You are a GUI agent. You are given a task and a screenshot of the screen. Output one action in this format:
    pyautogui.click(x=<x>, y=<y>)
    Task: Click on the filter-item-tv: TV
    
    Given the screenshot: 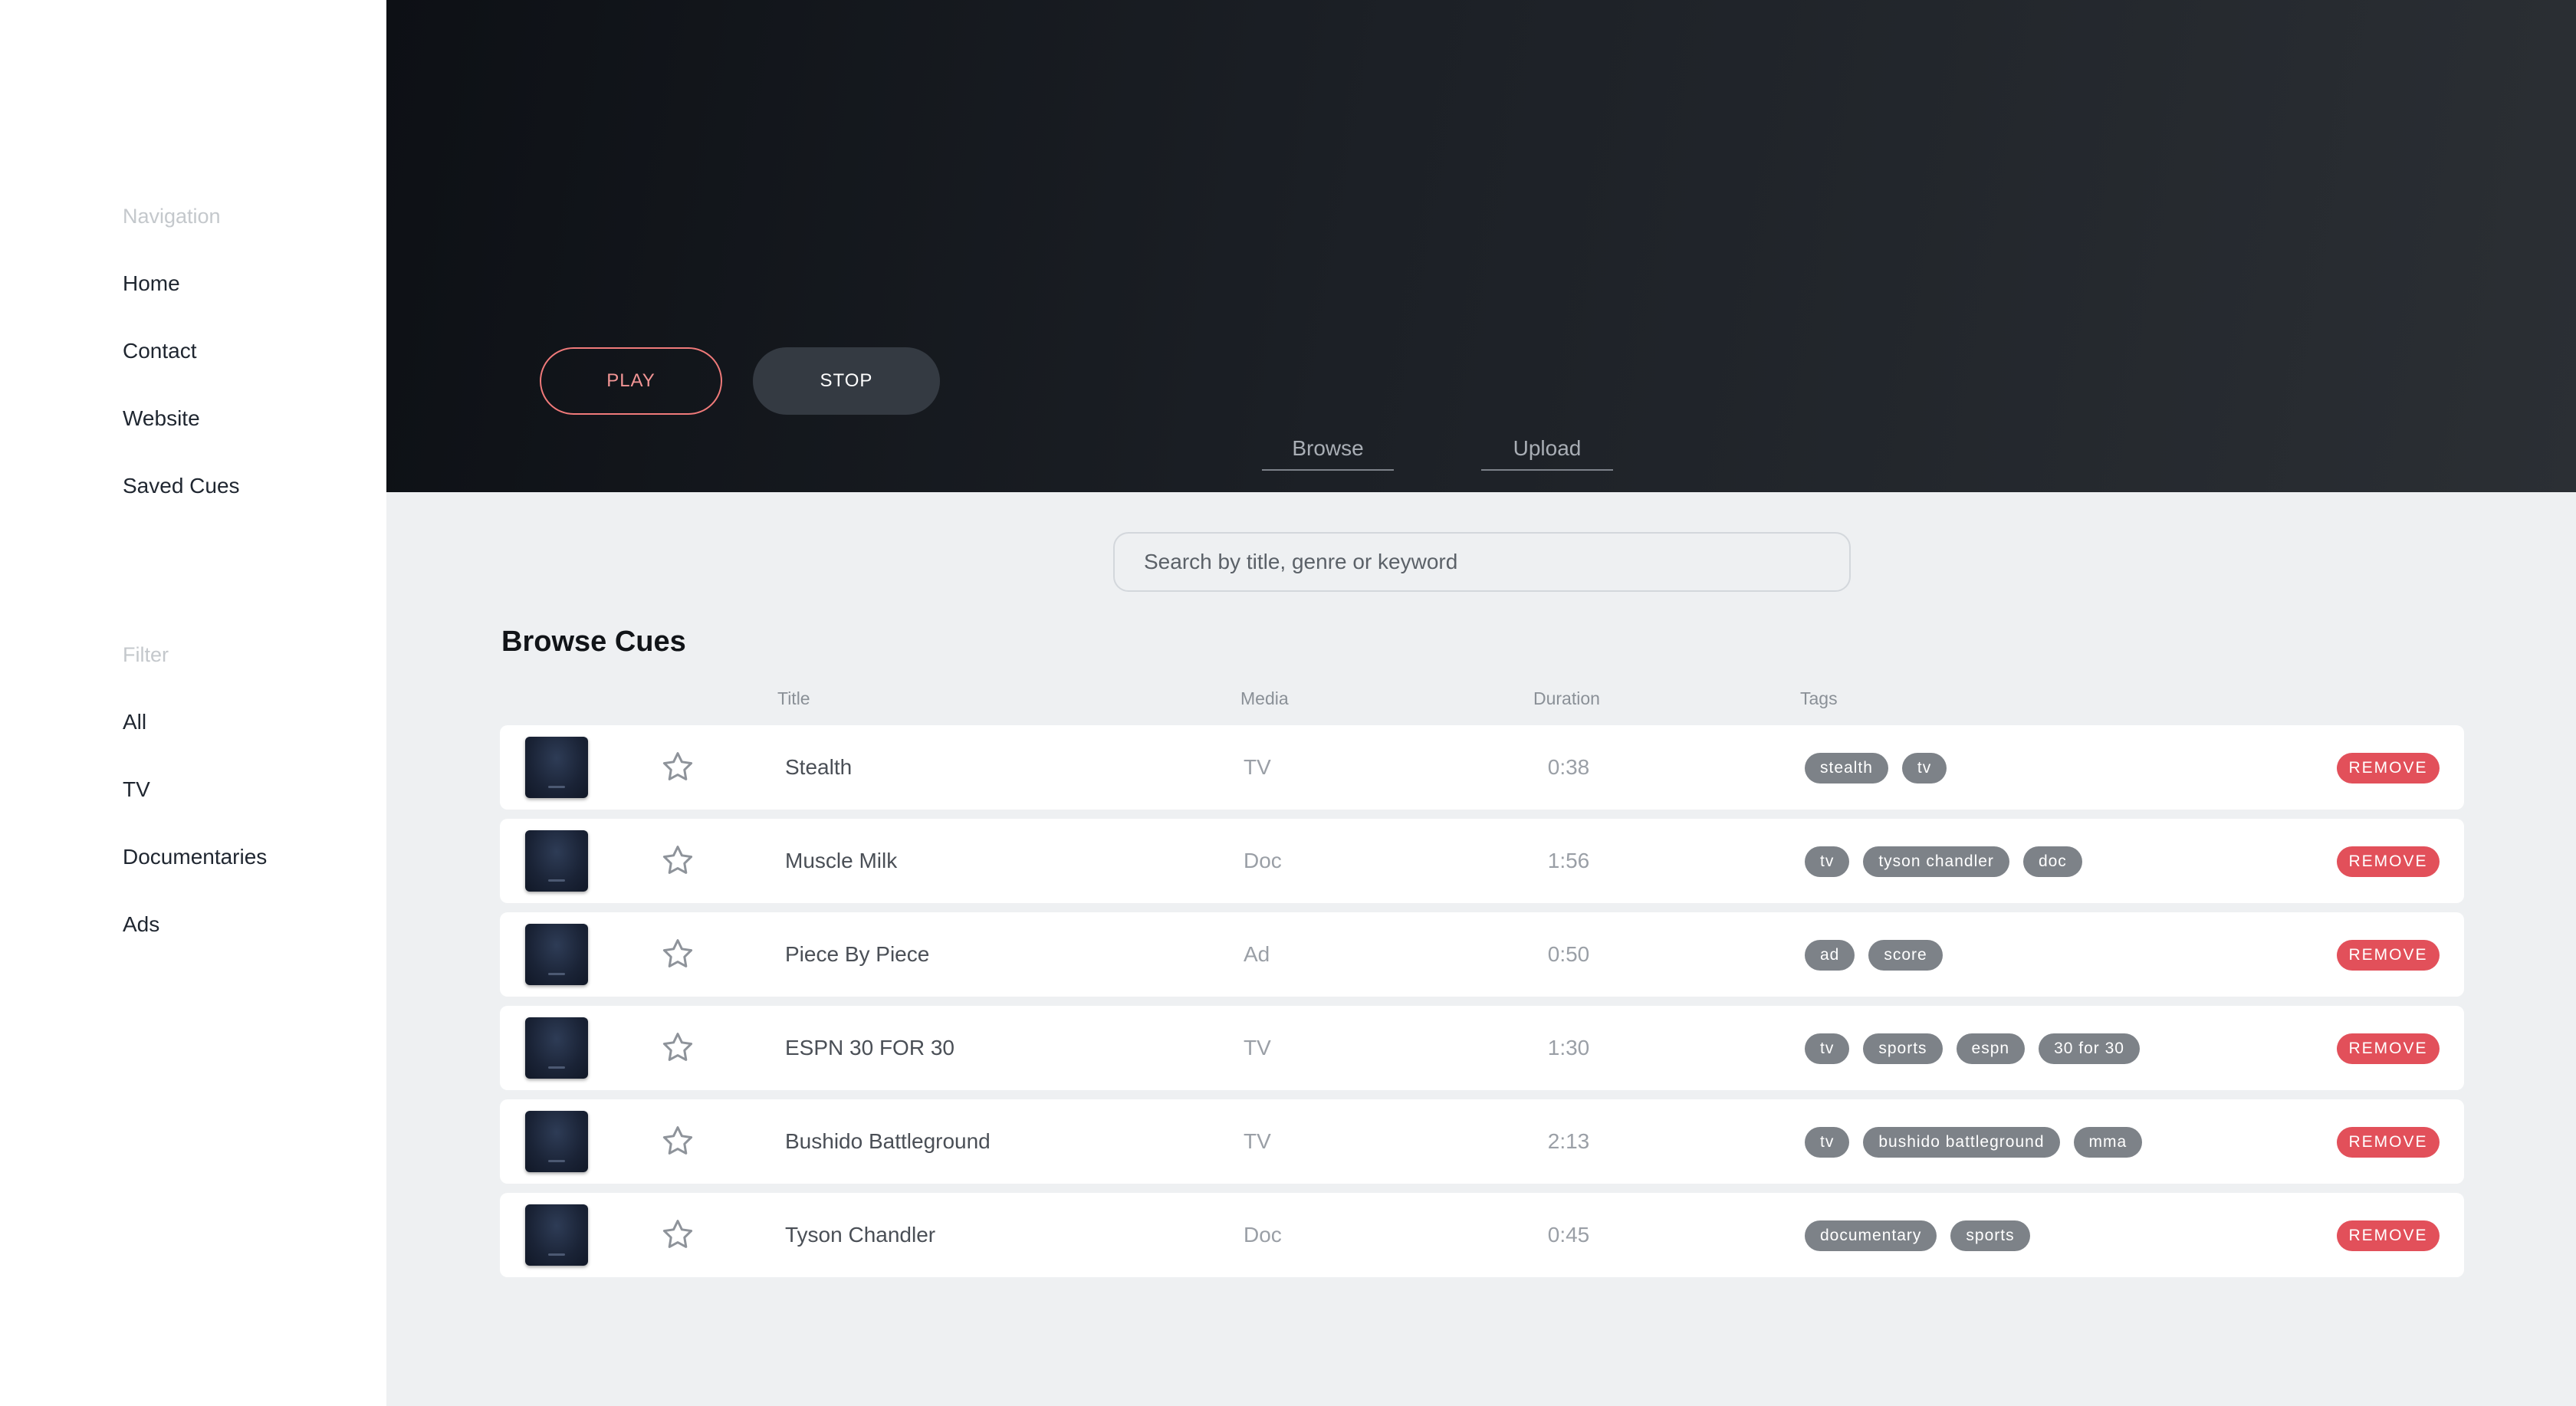 What is the action you would take?
    pyautogui.click(x=195, y=789)
    